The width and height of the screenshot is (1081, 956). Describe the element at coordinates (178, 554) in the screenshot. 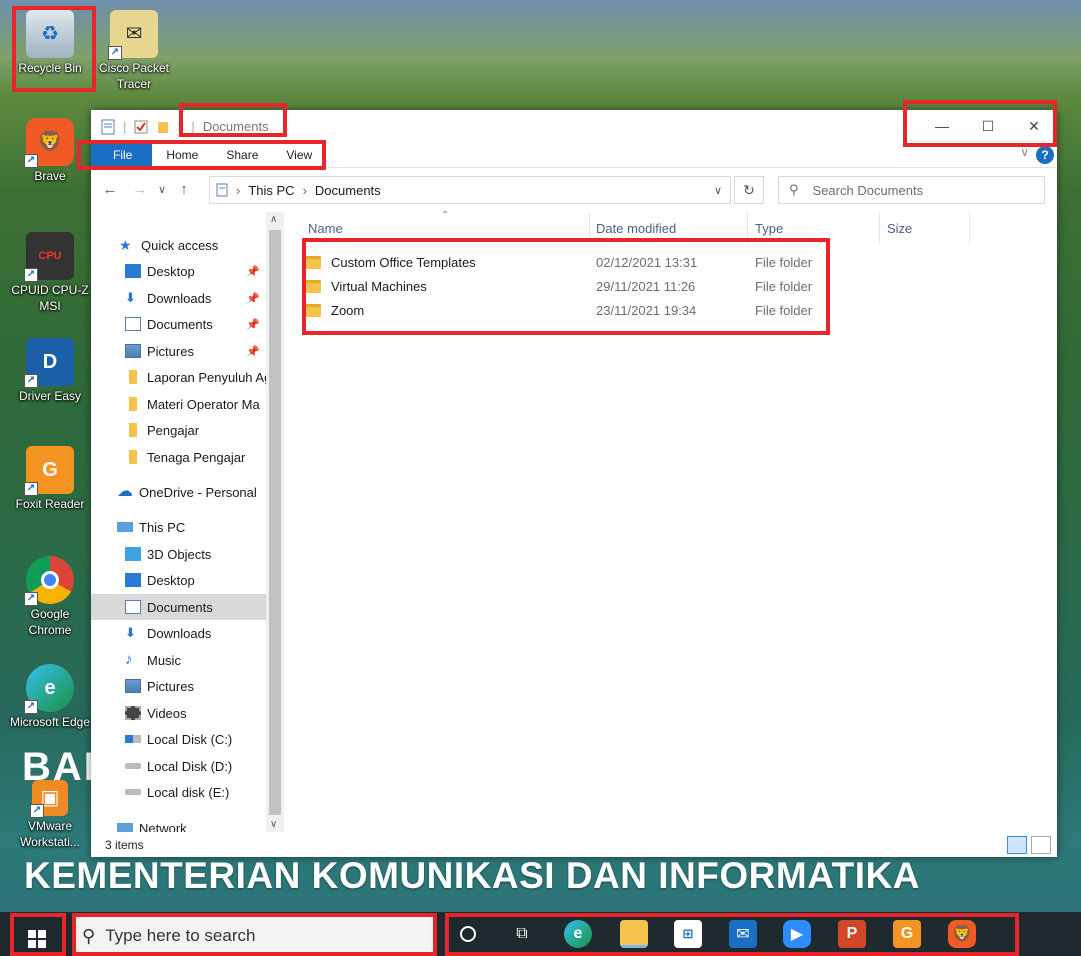

I see `nav-pc-3d-objects: 3D Objects` at that location.